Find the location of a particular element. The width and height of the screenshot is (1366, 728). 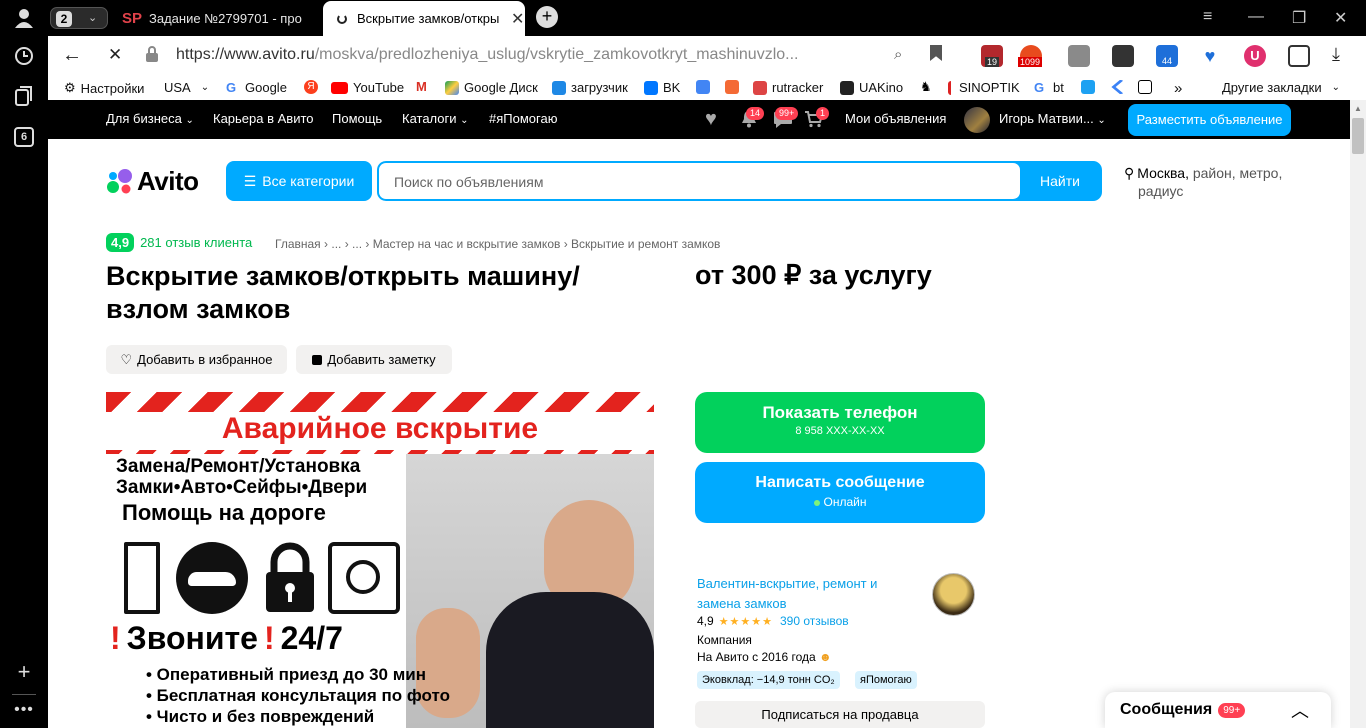

bookmark-yandex: Я is located at coordinates (313, 87).